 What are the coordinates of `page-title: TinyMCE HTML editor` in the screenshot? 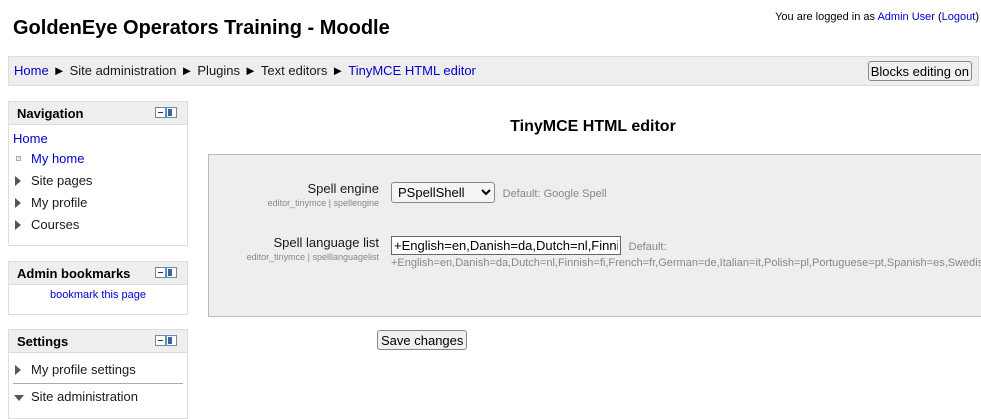 It's located at (593, 126).